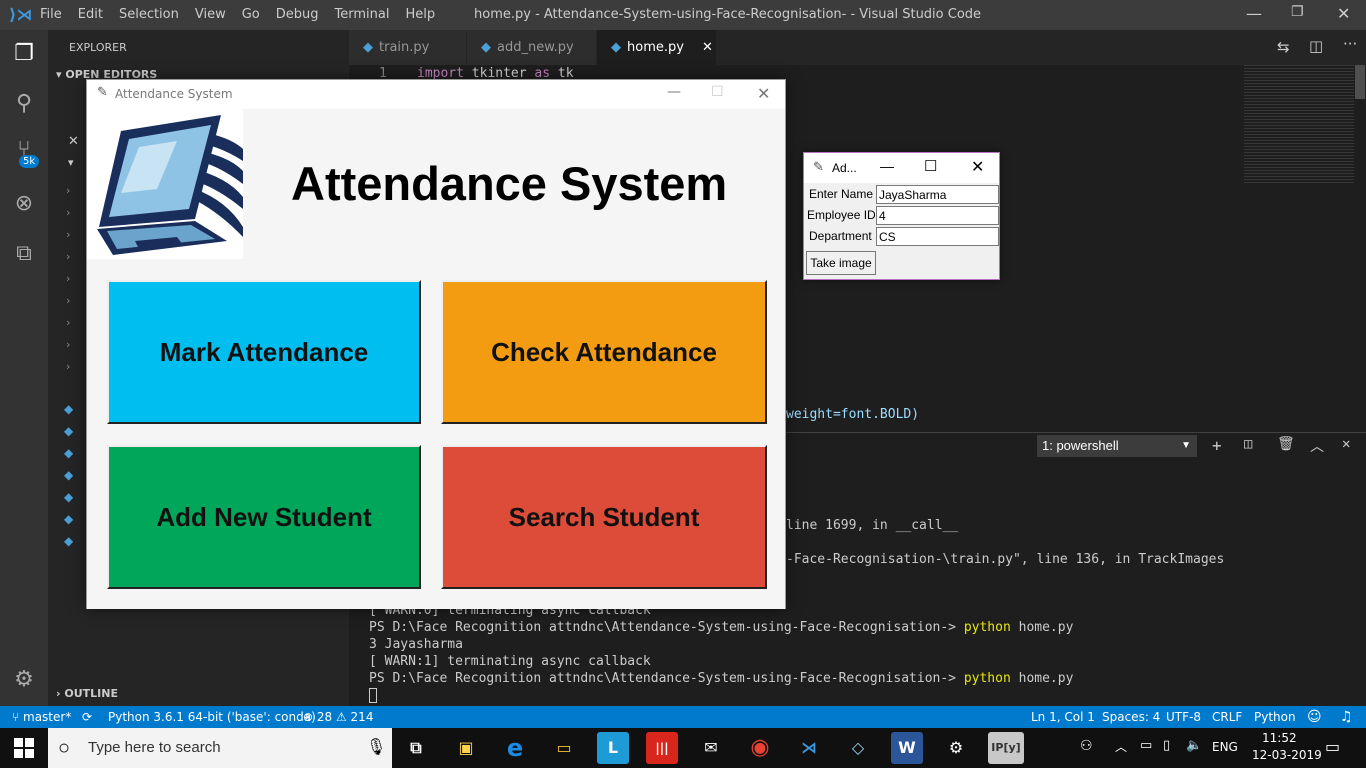 This screenshot has width=1366, height=768. I want to click on volume-icon: 🔈, so click(1194, 745).